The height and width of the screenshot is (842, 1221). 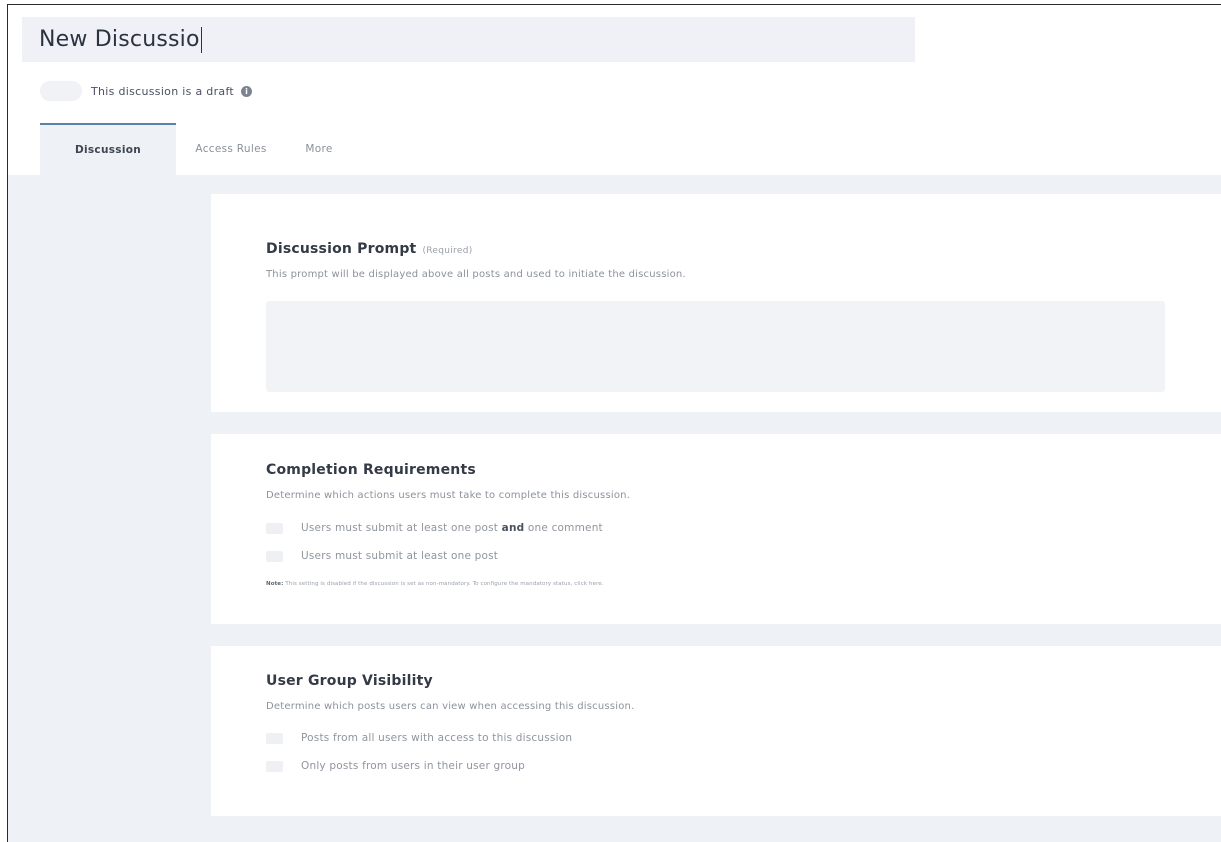 I want to click on discussion-prompt-heading: Discussion Prompt (Required), so click(x=369, y=249).